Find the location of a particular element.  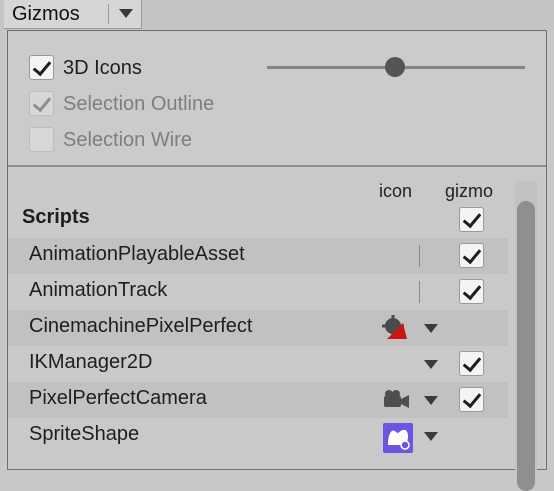

script-name: AnimationTrack is located at coordinates (98, 290).